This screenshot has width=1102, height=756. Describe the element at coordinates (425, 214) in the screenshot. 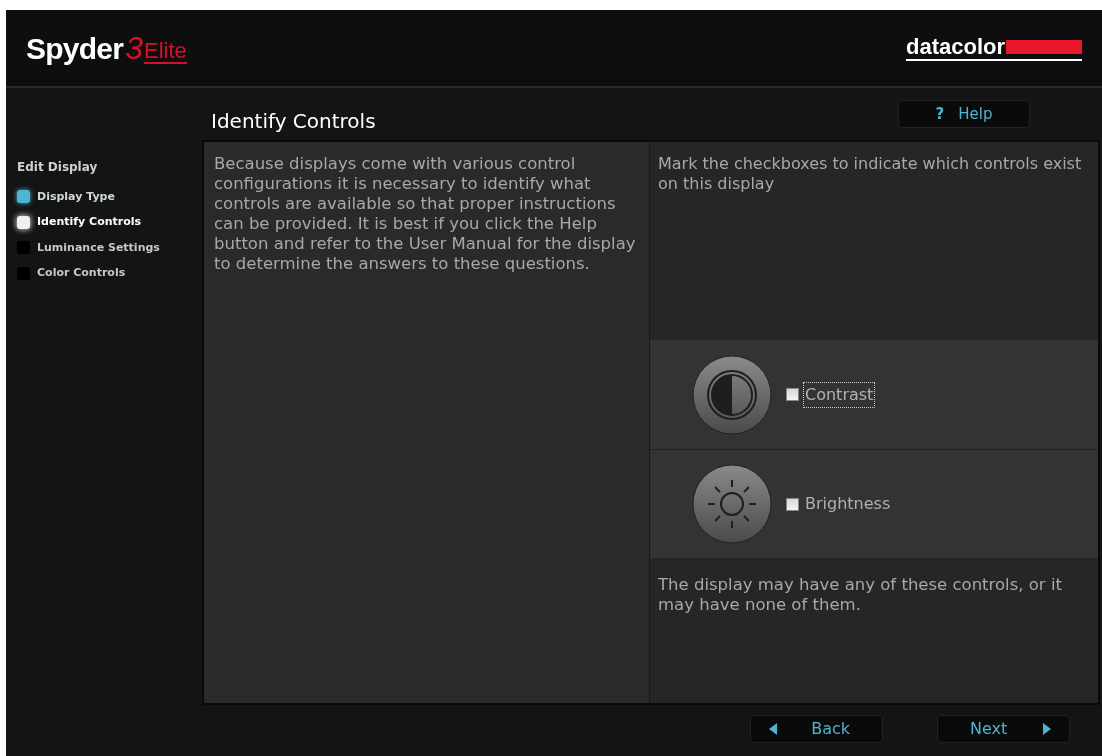

I see `description-text: Because displays come with various control configurations it is necessary to identify what controls are available so that proper instructions can be provided. It is best if you click the Help button and refer to the User Manual for the display to determine the answers to these questions.` at that location.